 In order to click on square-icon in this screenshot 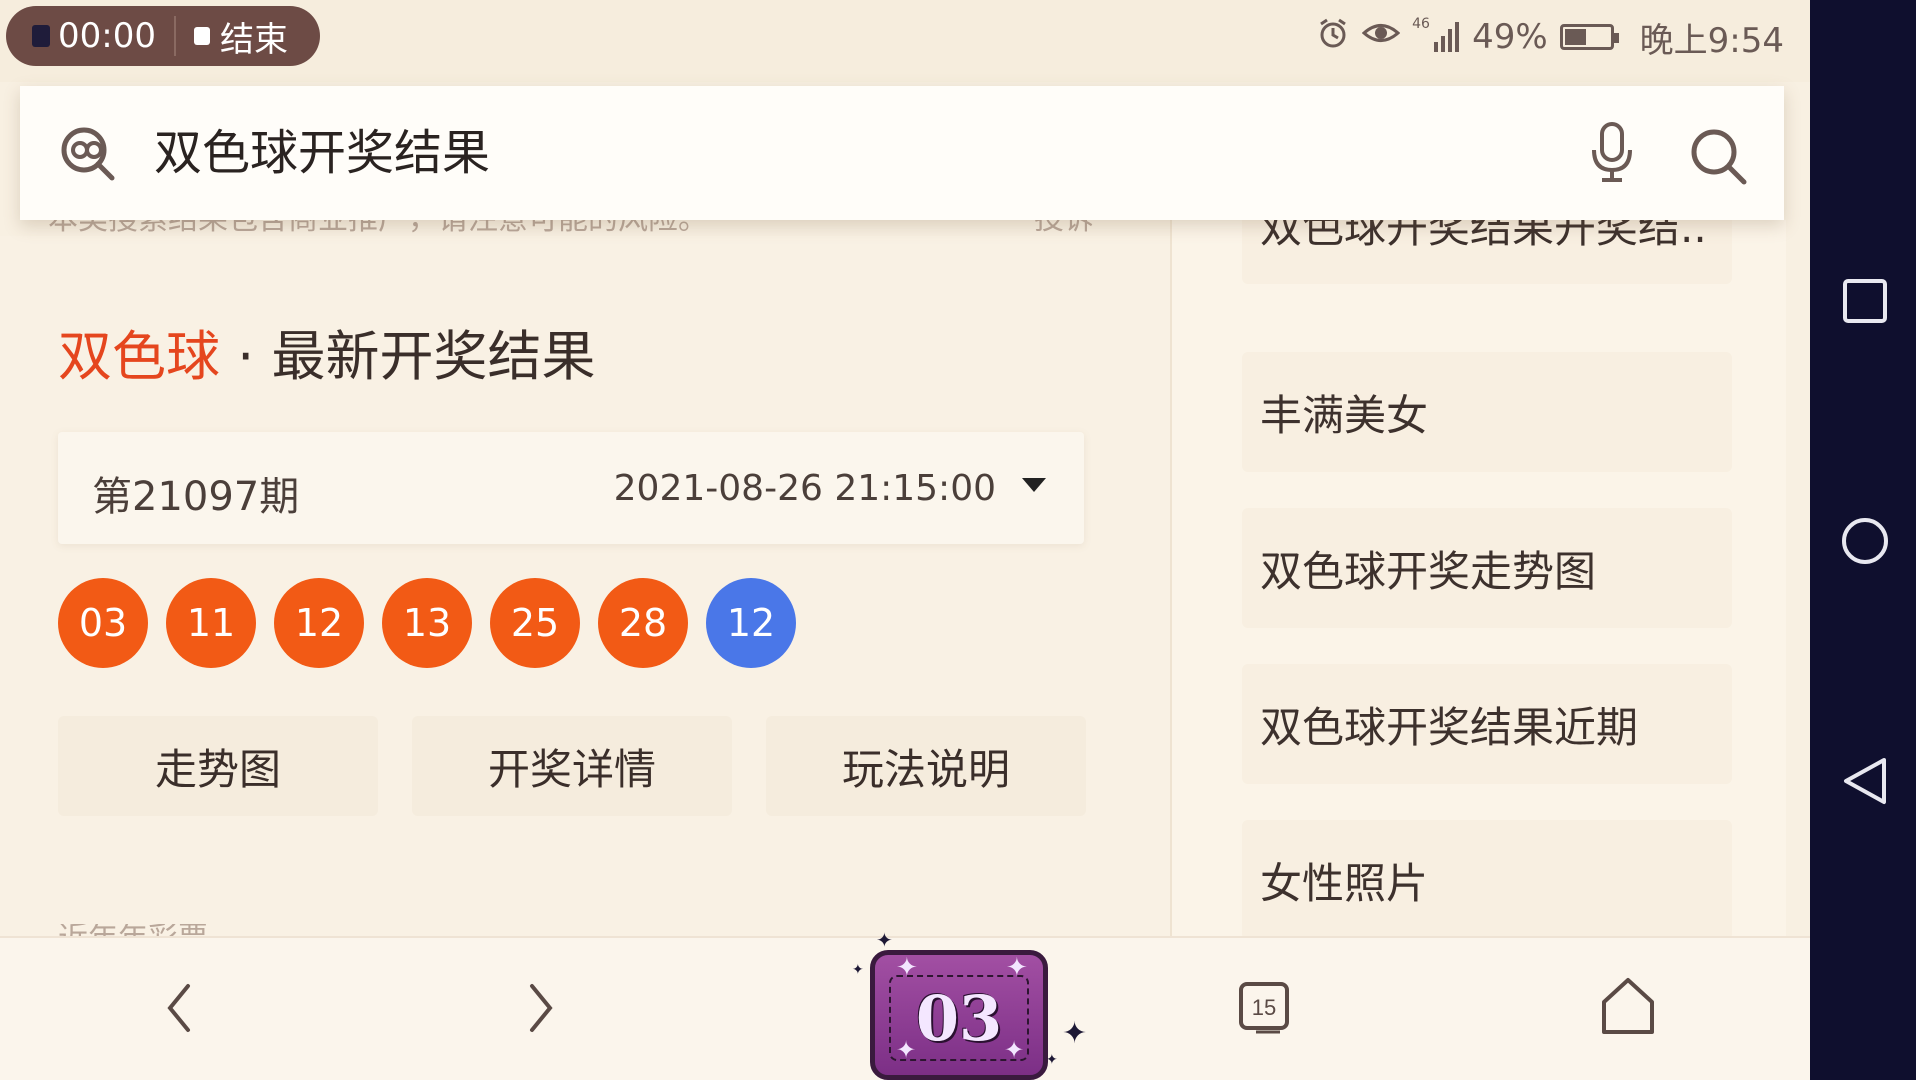, I will do `click(1865, 303)`.